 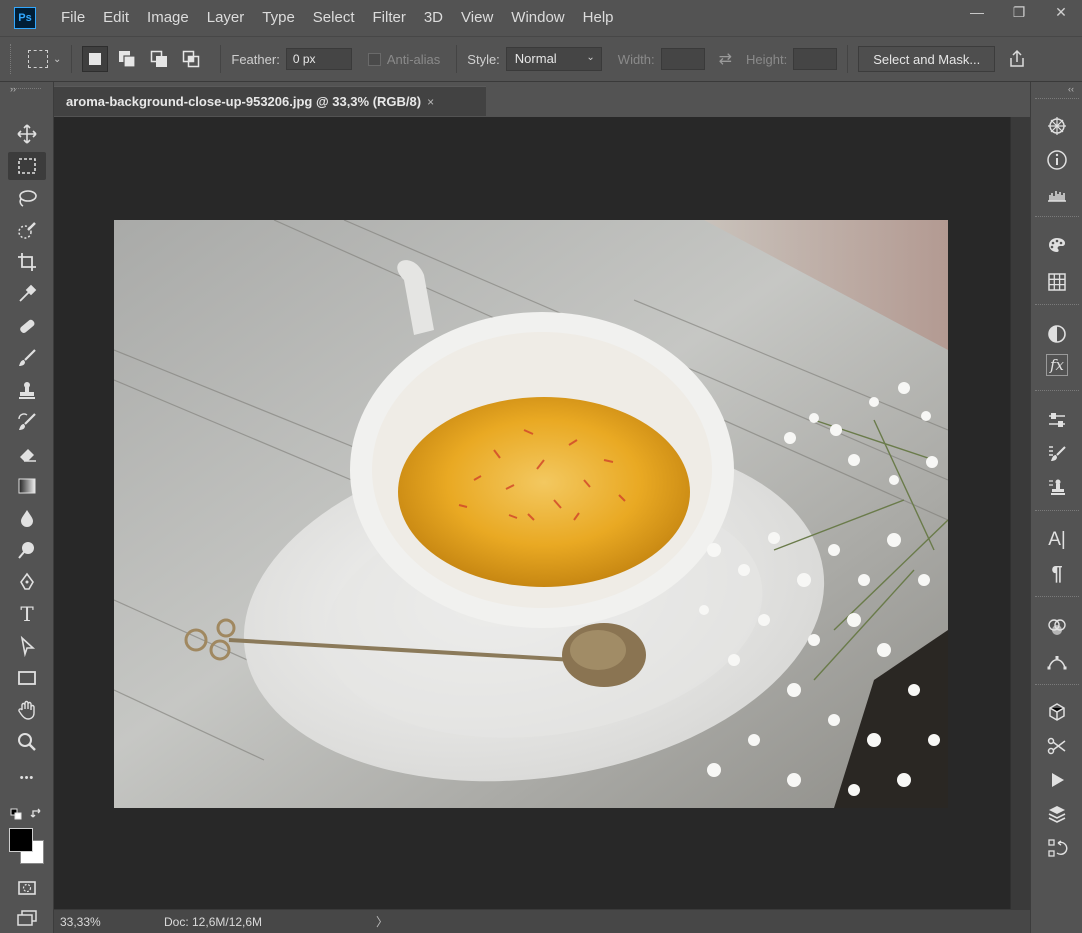 I want to click on scissors-icon, so click(x=1056, y=746).